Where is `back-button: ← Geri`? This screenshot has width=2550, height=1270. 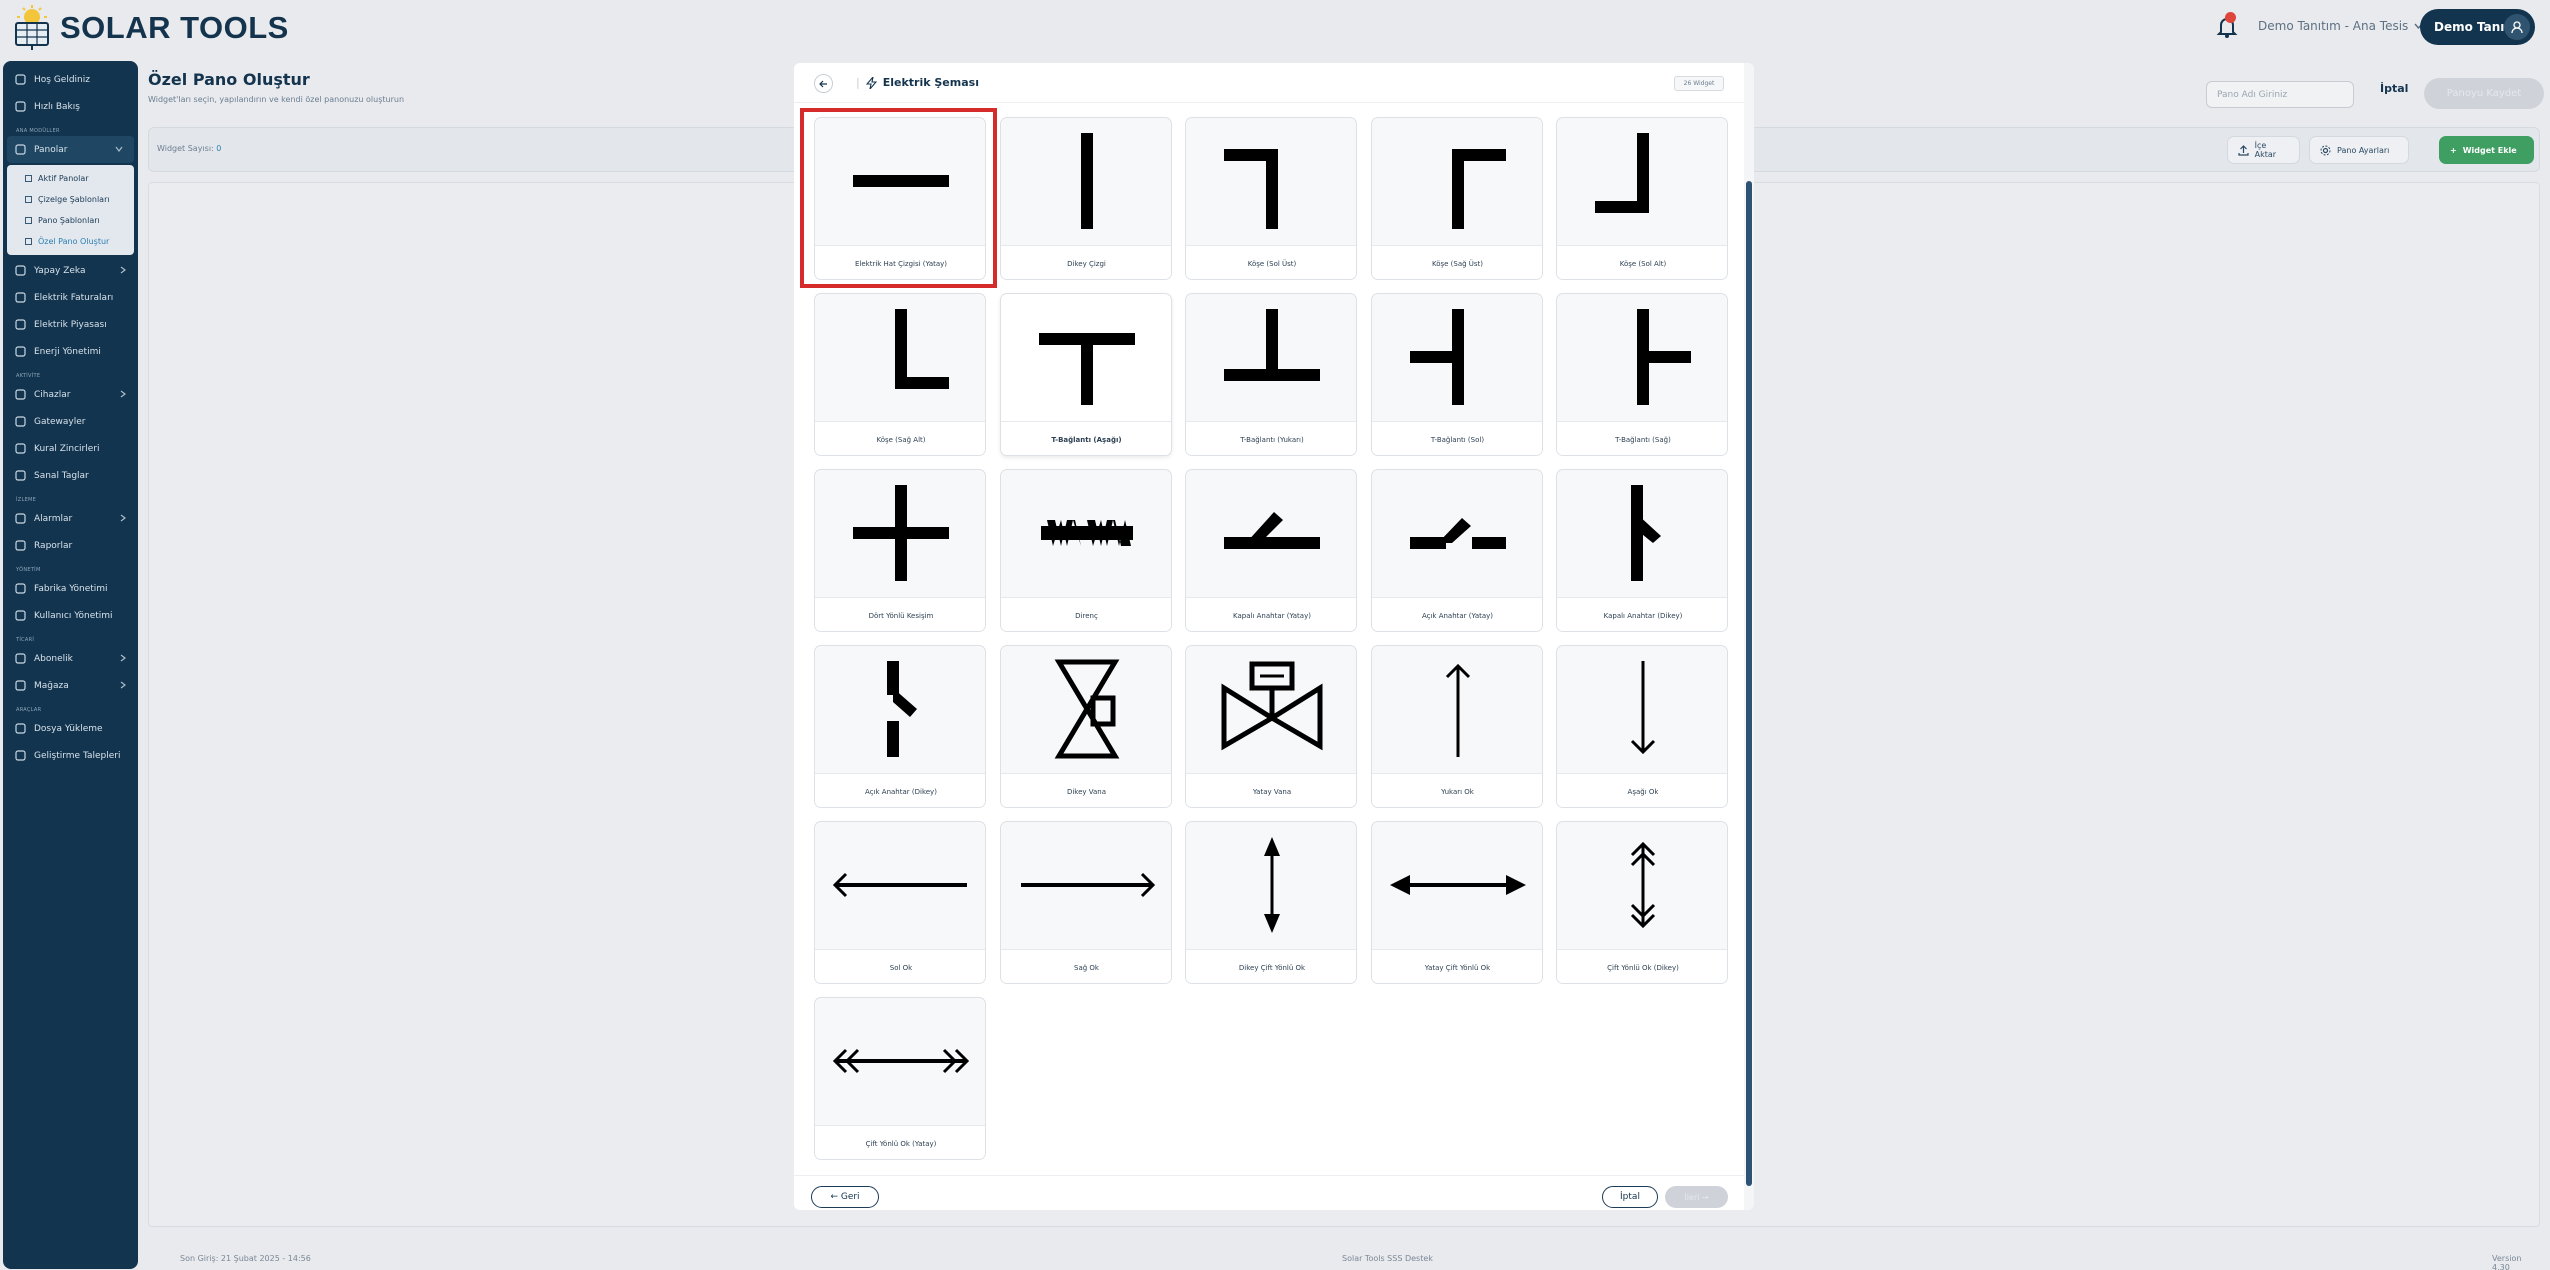
back-button: ← Geri is located at coordinates (845, 1197).